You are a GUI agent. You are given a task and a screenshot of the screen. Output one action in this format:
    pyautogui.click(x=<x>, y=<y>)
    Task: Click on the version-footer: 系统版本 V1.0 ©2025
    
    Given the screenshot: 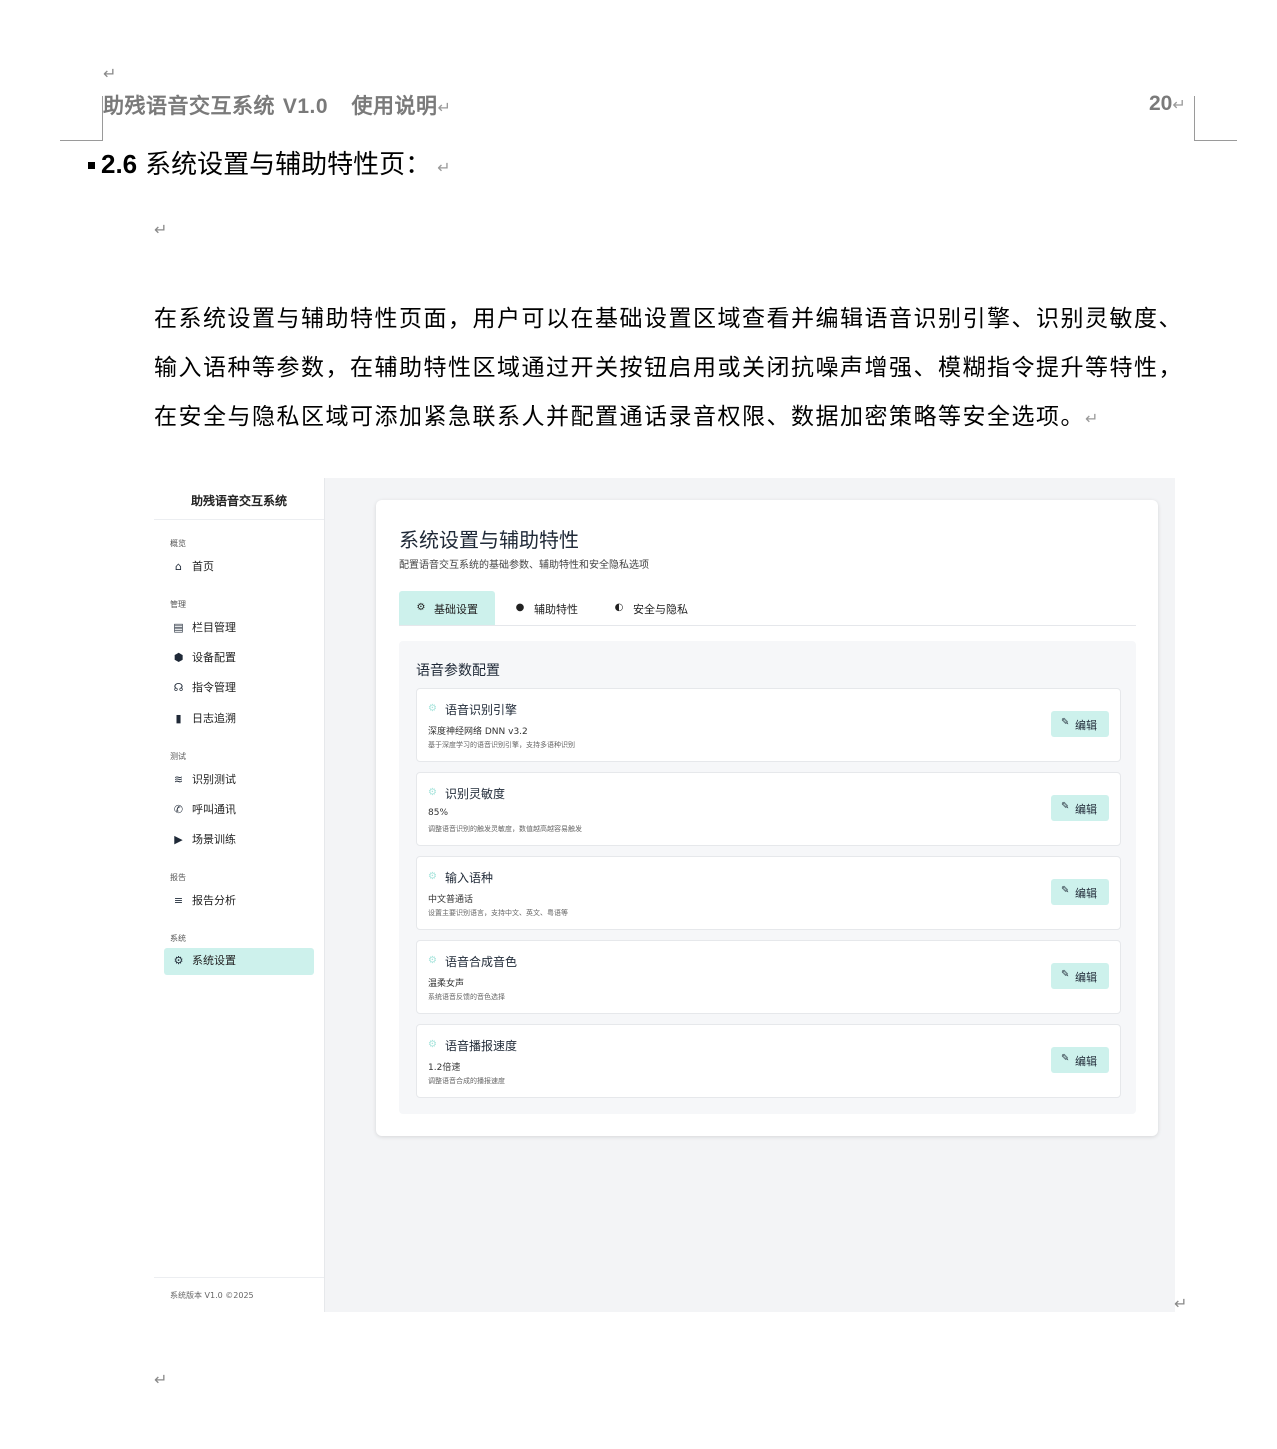 What is the action you would take?
    pyautogui.click(x=212, y=1295)
    